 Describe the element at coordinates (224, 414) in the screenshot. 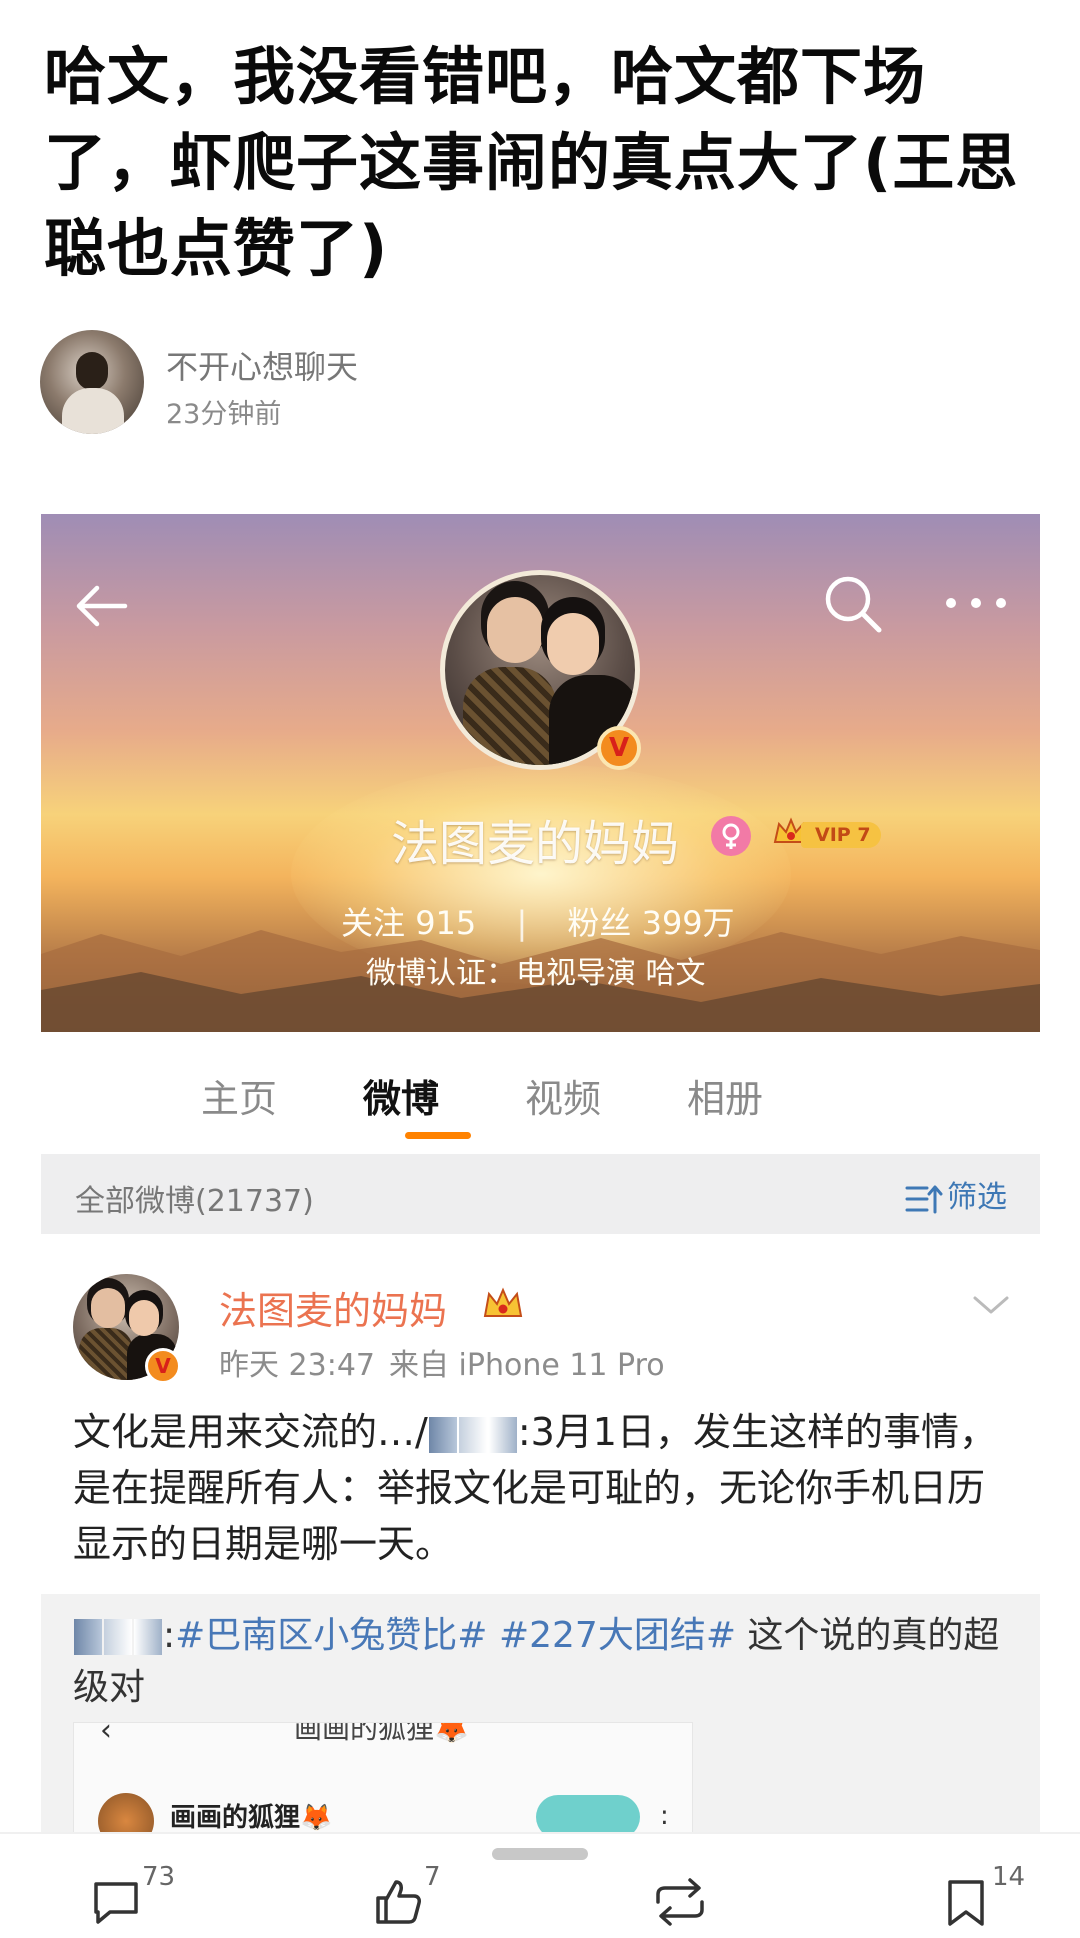

I see `post-time: 23分钟前` at that location.